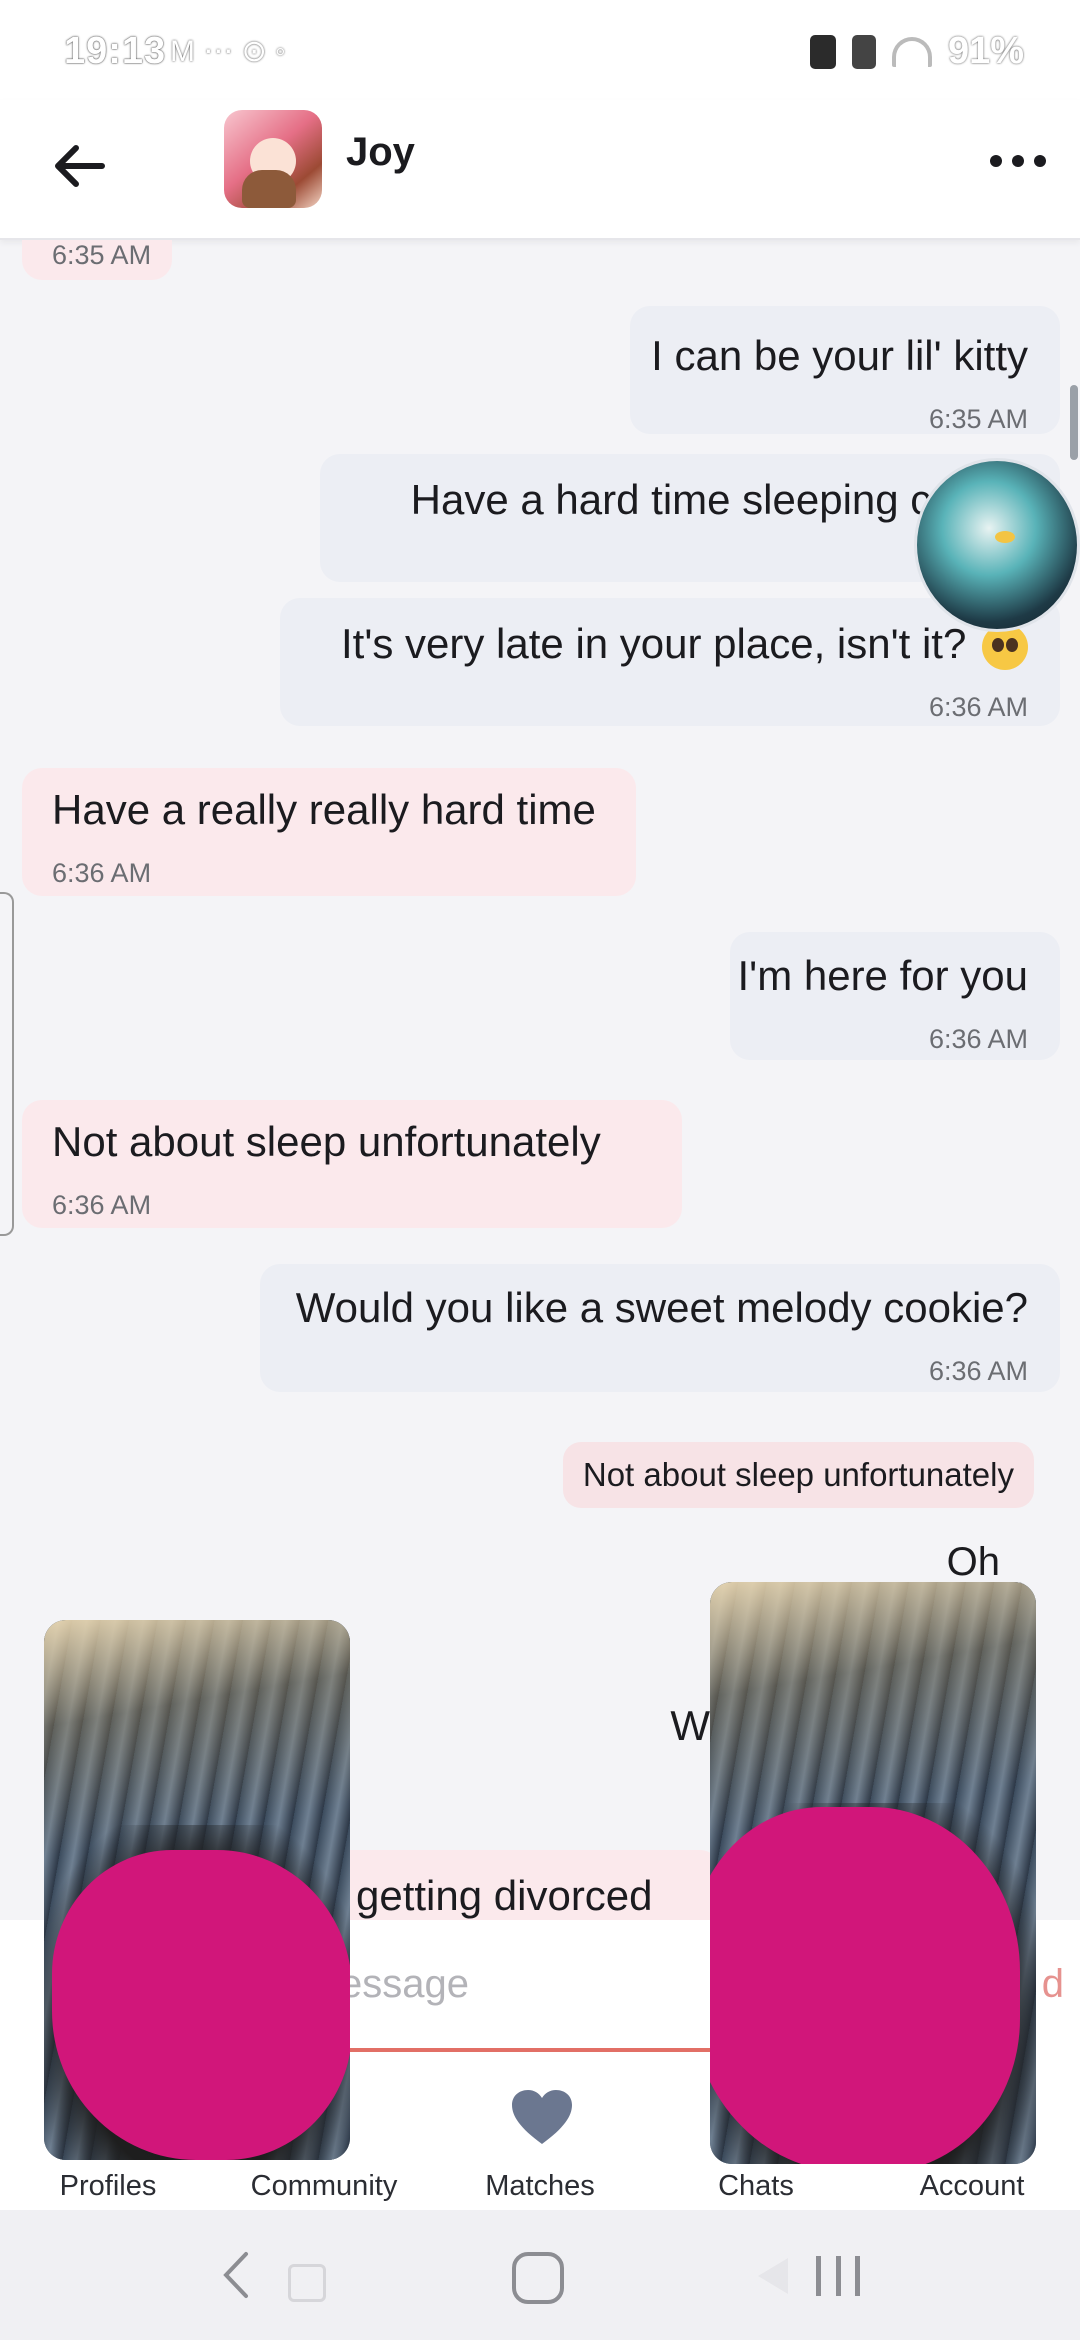 Image resolution: width=1080 pixels, height=2340 pixels. Describe the element at coordinates (911, 51) in the screenshot. I see `wifi-icon` at that location.